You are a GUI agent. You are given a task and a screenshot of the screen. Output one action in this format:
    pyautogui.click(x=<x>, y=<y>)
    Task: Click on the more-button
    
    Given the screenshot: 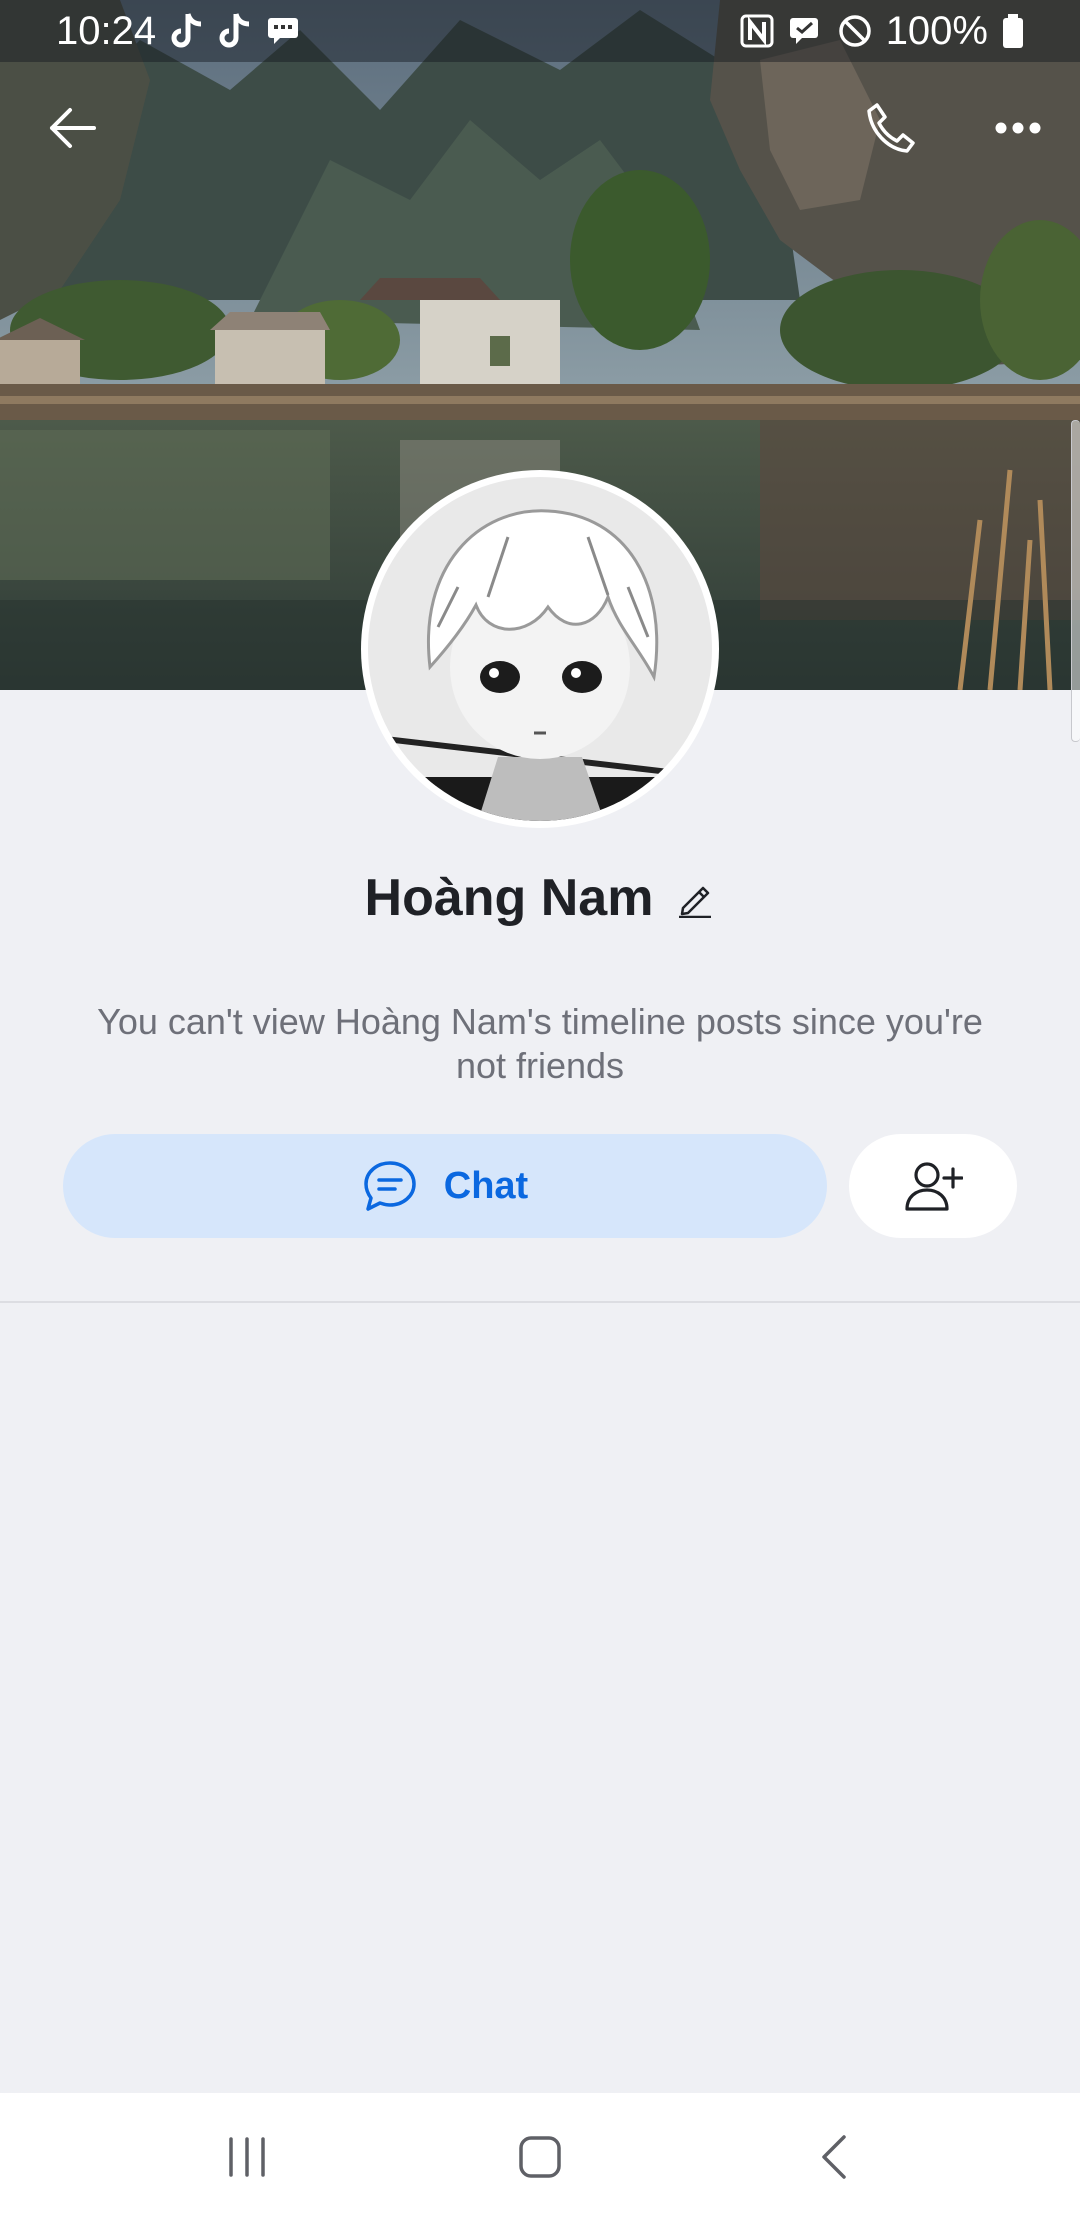 What is the action you would take?
    pyautogui.click(x=1018, y=128)
    